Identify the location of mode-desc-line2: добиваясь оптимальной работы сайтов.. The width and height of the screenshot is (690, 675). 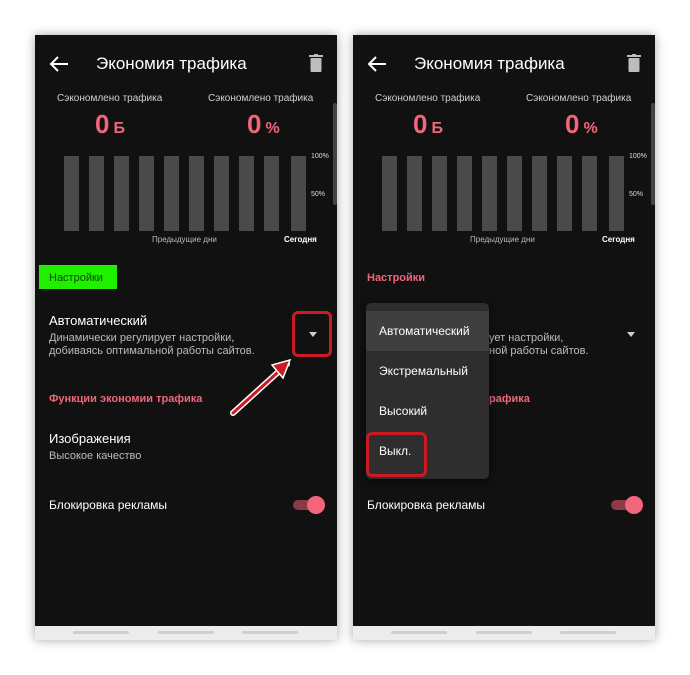
(152, 351).